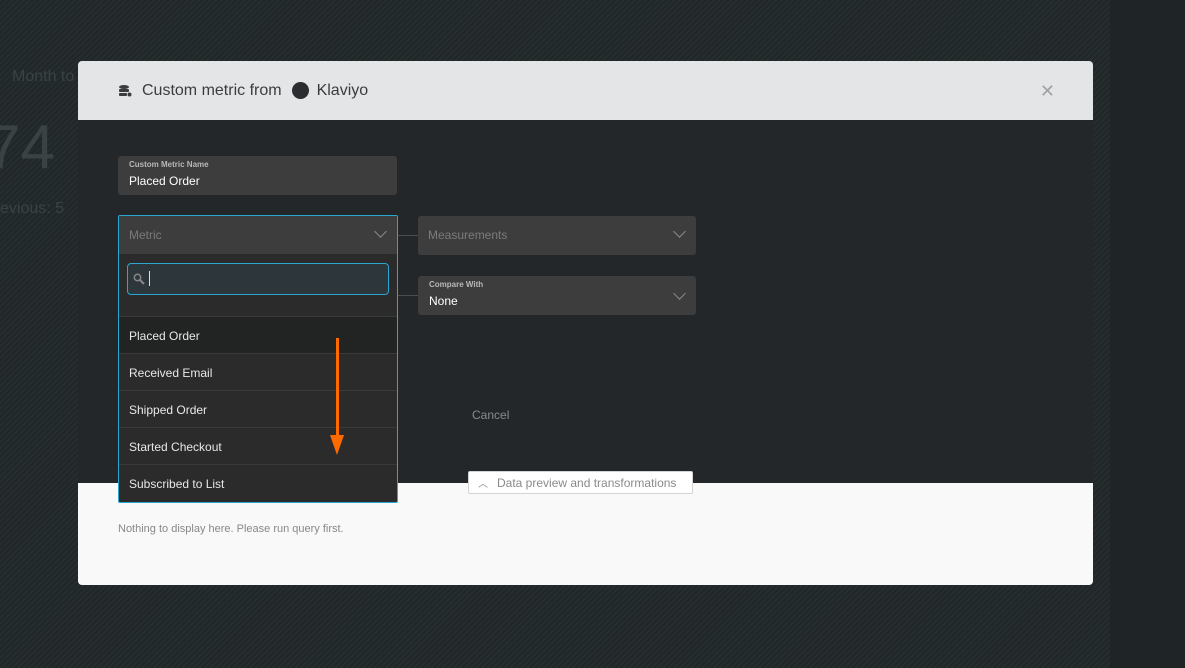 The image size is (1185, 668). What do you see at coordinates (257, 175) in the screenshot?
I see `custom-metric-name-field: Custom Metric Name Placed Order` at bounding box center [257, 175].